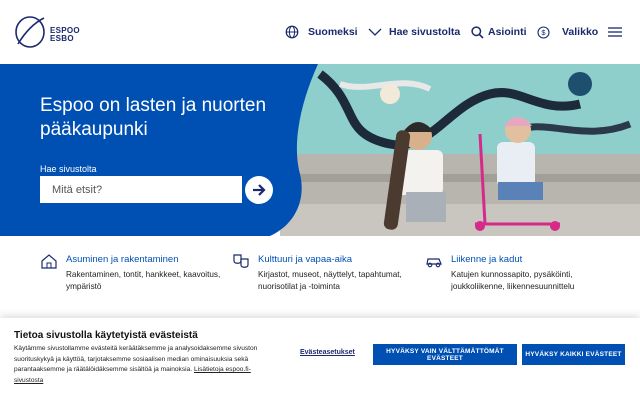 The width and height of the screenshot is (640, 400). Describe the element at coordinates (434, 263) in the screenshot. I see `car-icon` at that location.